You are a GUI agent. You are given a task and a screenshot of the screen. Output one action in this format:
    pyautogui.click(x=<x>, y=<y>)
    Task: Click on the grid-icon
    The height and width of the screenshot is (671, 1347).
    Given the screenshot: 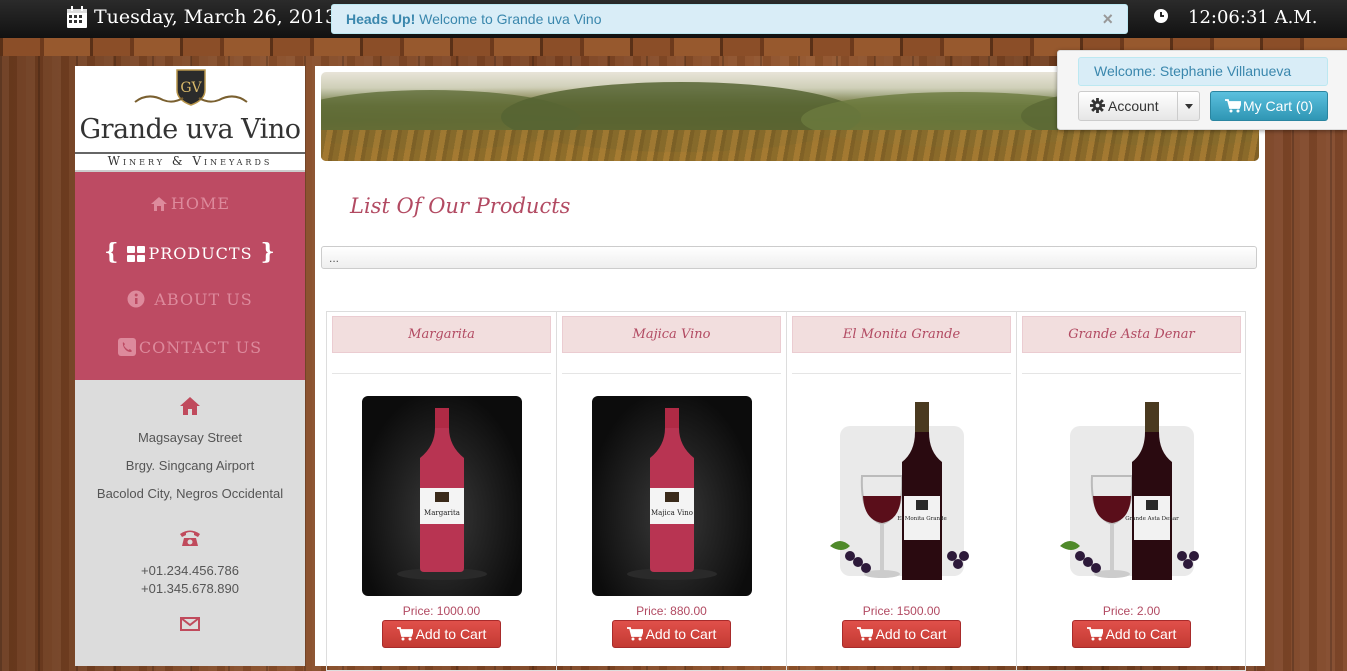 What is the action you would take?
    pyautogui.click(x=136, y=254)
    